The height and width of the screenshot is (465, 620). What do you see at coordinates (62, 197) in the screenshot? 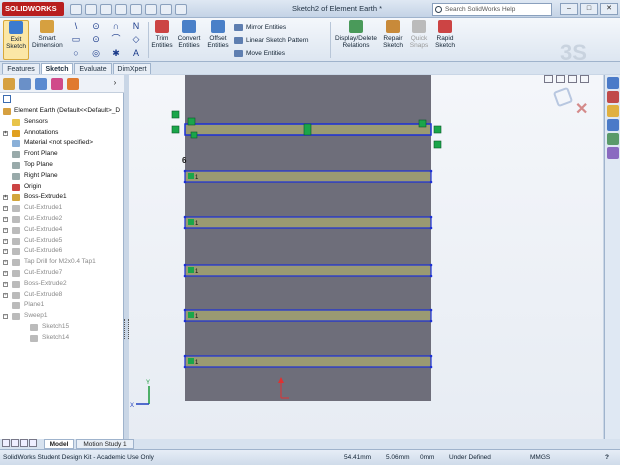
I see `tree-item: + Boss-Extrude1` at bounding box center [62, 197].